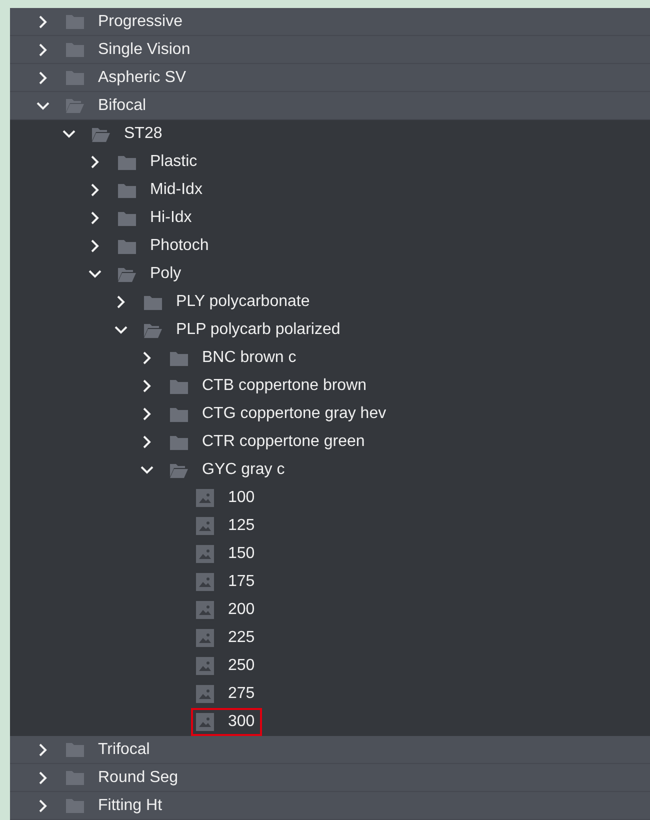  I want to click on folder-row: Single Vision, so click(330, 50).